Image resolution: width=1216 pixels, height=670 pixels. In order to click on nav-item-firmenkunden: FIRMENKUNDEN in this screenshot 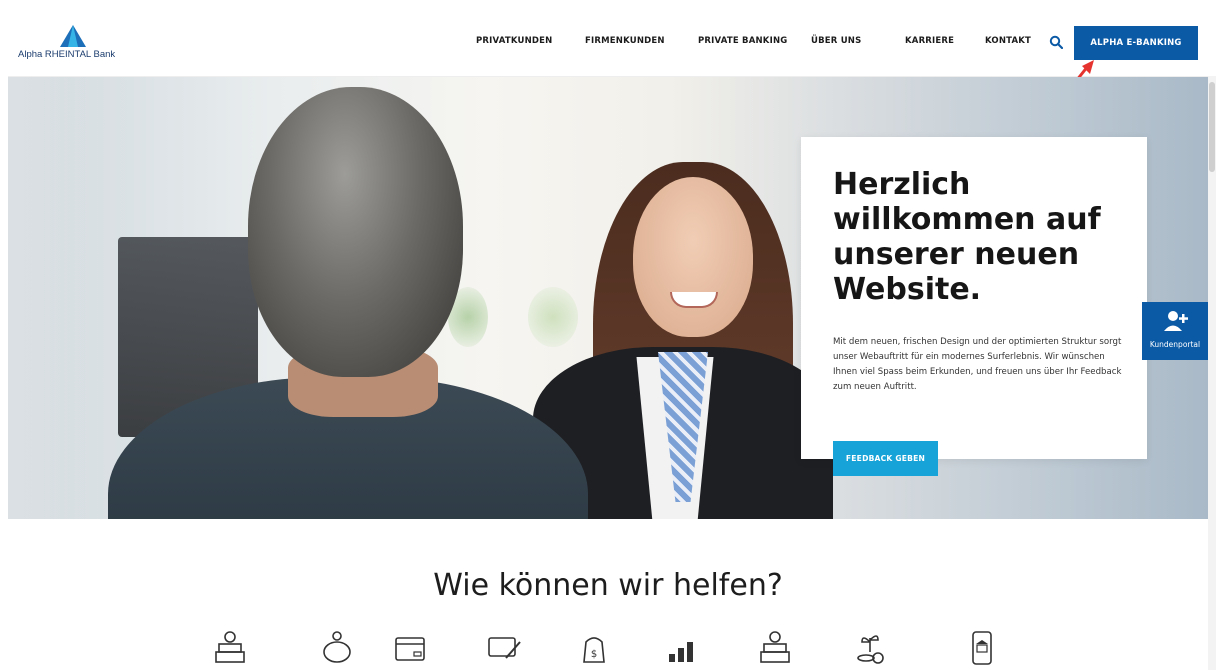, I will do `click(625, 41)`.